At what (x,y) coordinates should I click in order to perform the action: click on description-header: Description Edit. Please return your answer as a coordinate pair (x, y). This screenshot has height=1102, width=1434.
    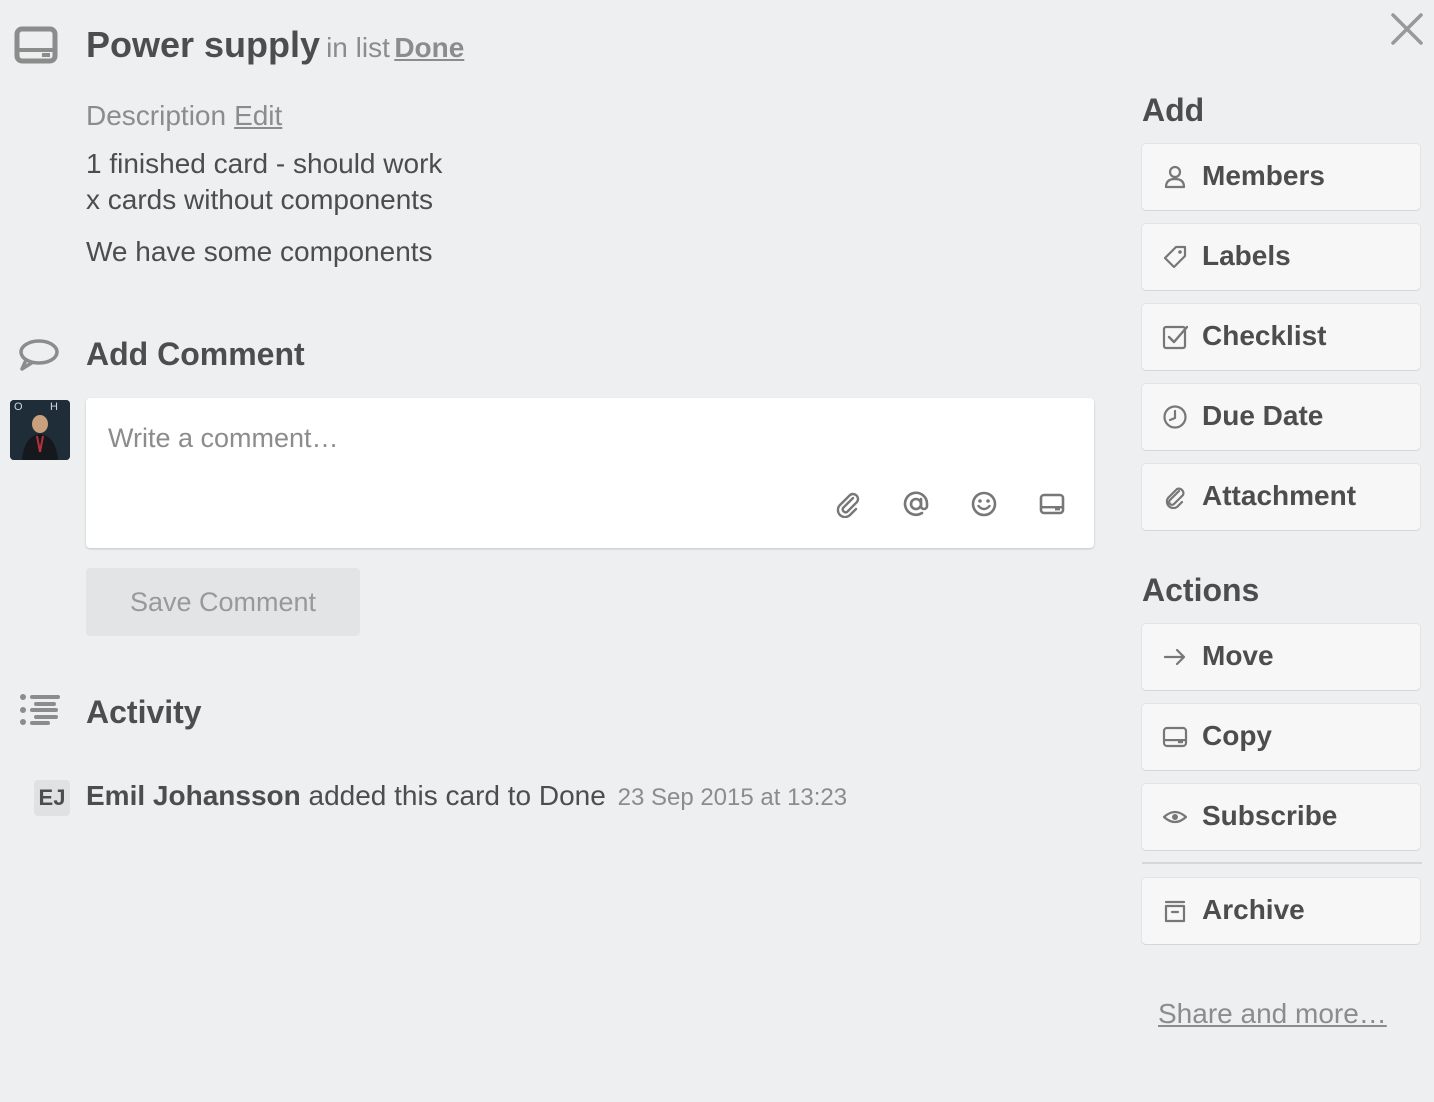
    Looking at the image, I should click on (184, 116).